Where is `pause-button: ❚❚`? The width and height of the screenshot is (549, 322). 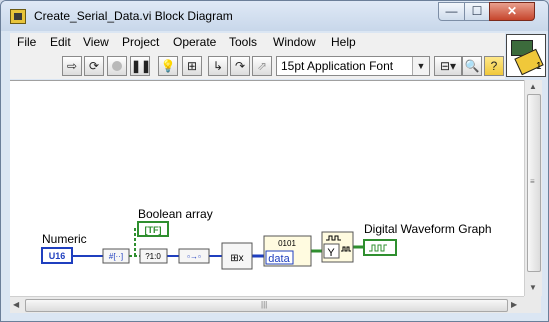 pause-button: ❚❚ is located at coordinates (141, 66).